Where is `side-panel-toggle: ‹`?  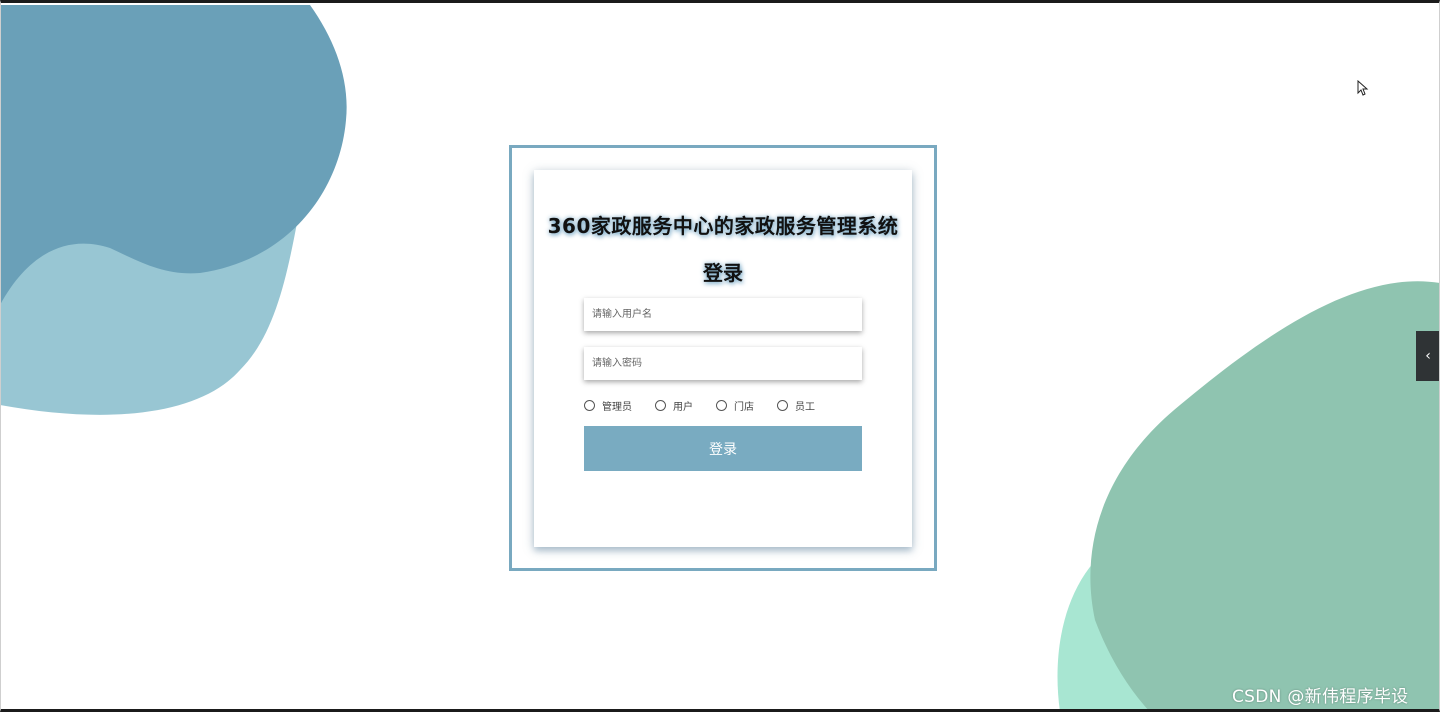 side-panel-toggle: ‹ is located at coordinates (1428, 356).